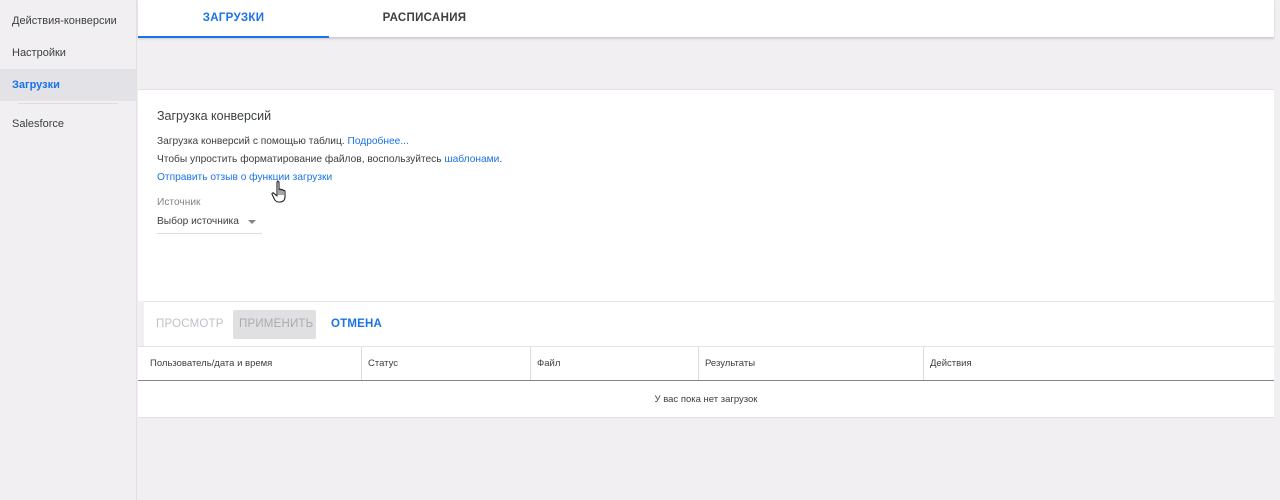 The width and height of the screenshot is (1280, 500). I want to click on sidebar-item-salesforce: Salesforce, so click(68, 124).